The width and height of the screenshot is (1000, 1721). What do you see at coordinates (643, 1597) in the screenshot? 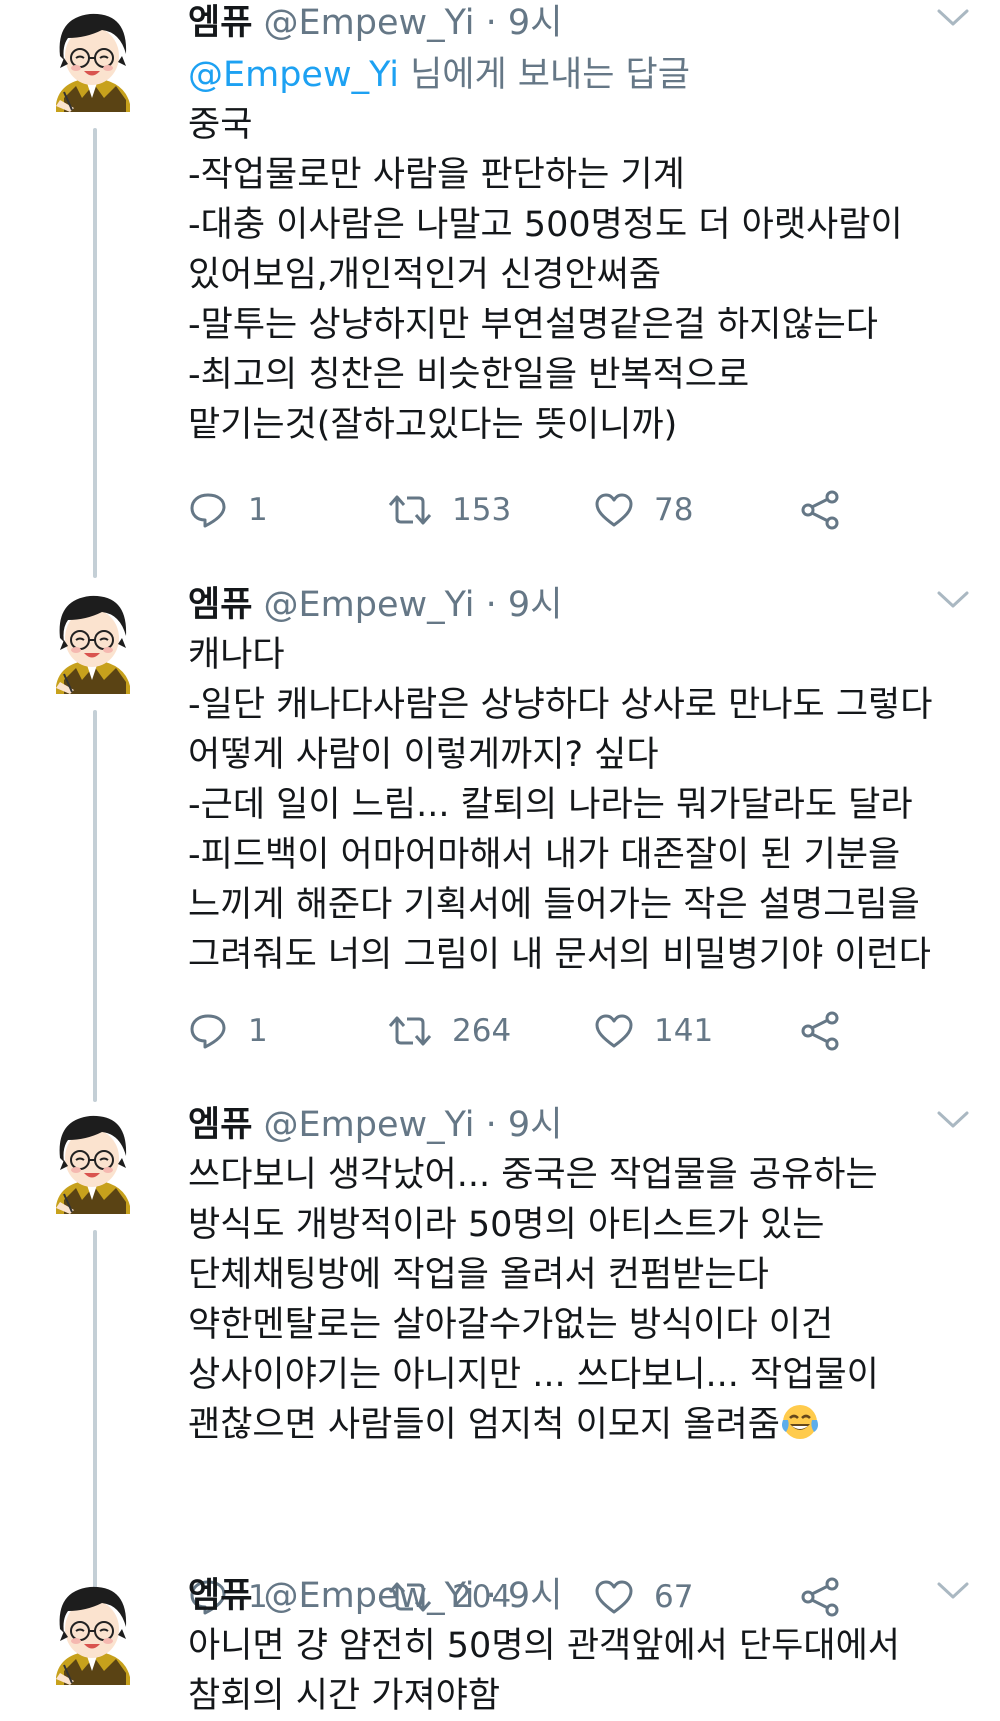
I see `like-button: 67` at bounding box center [643, 1597].